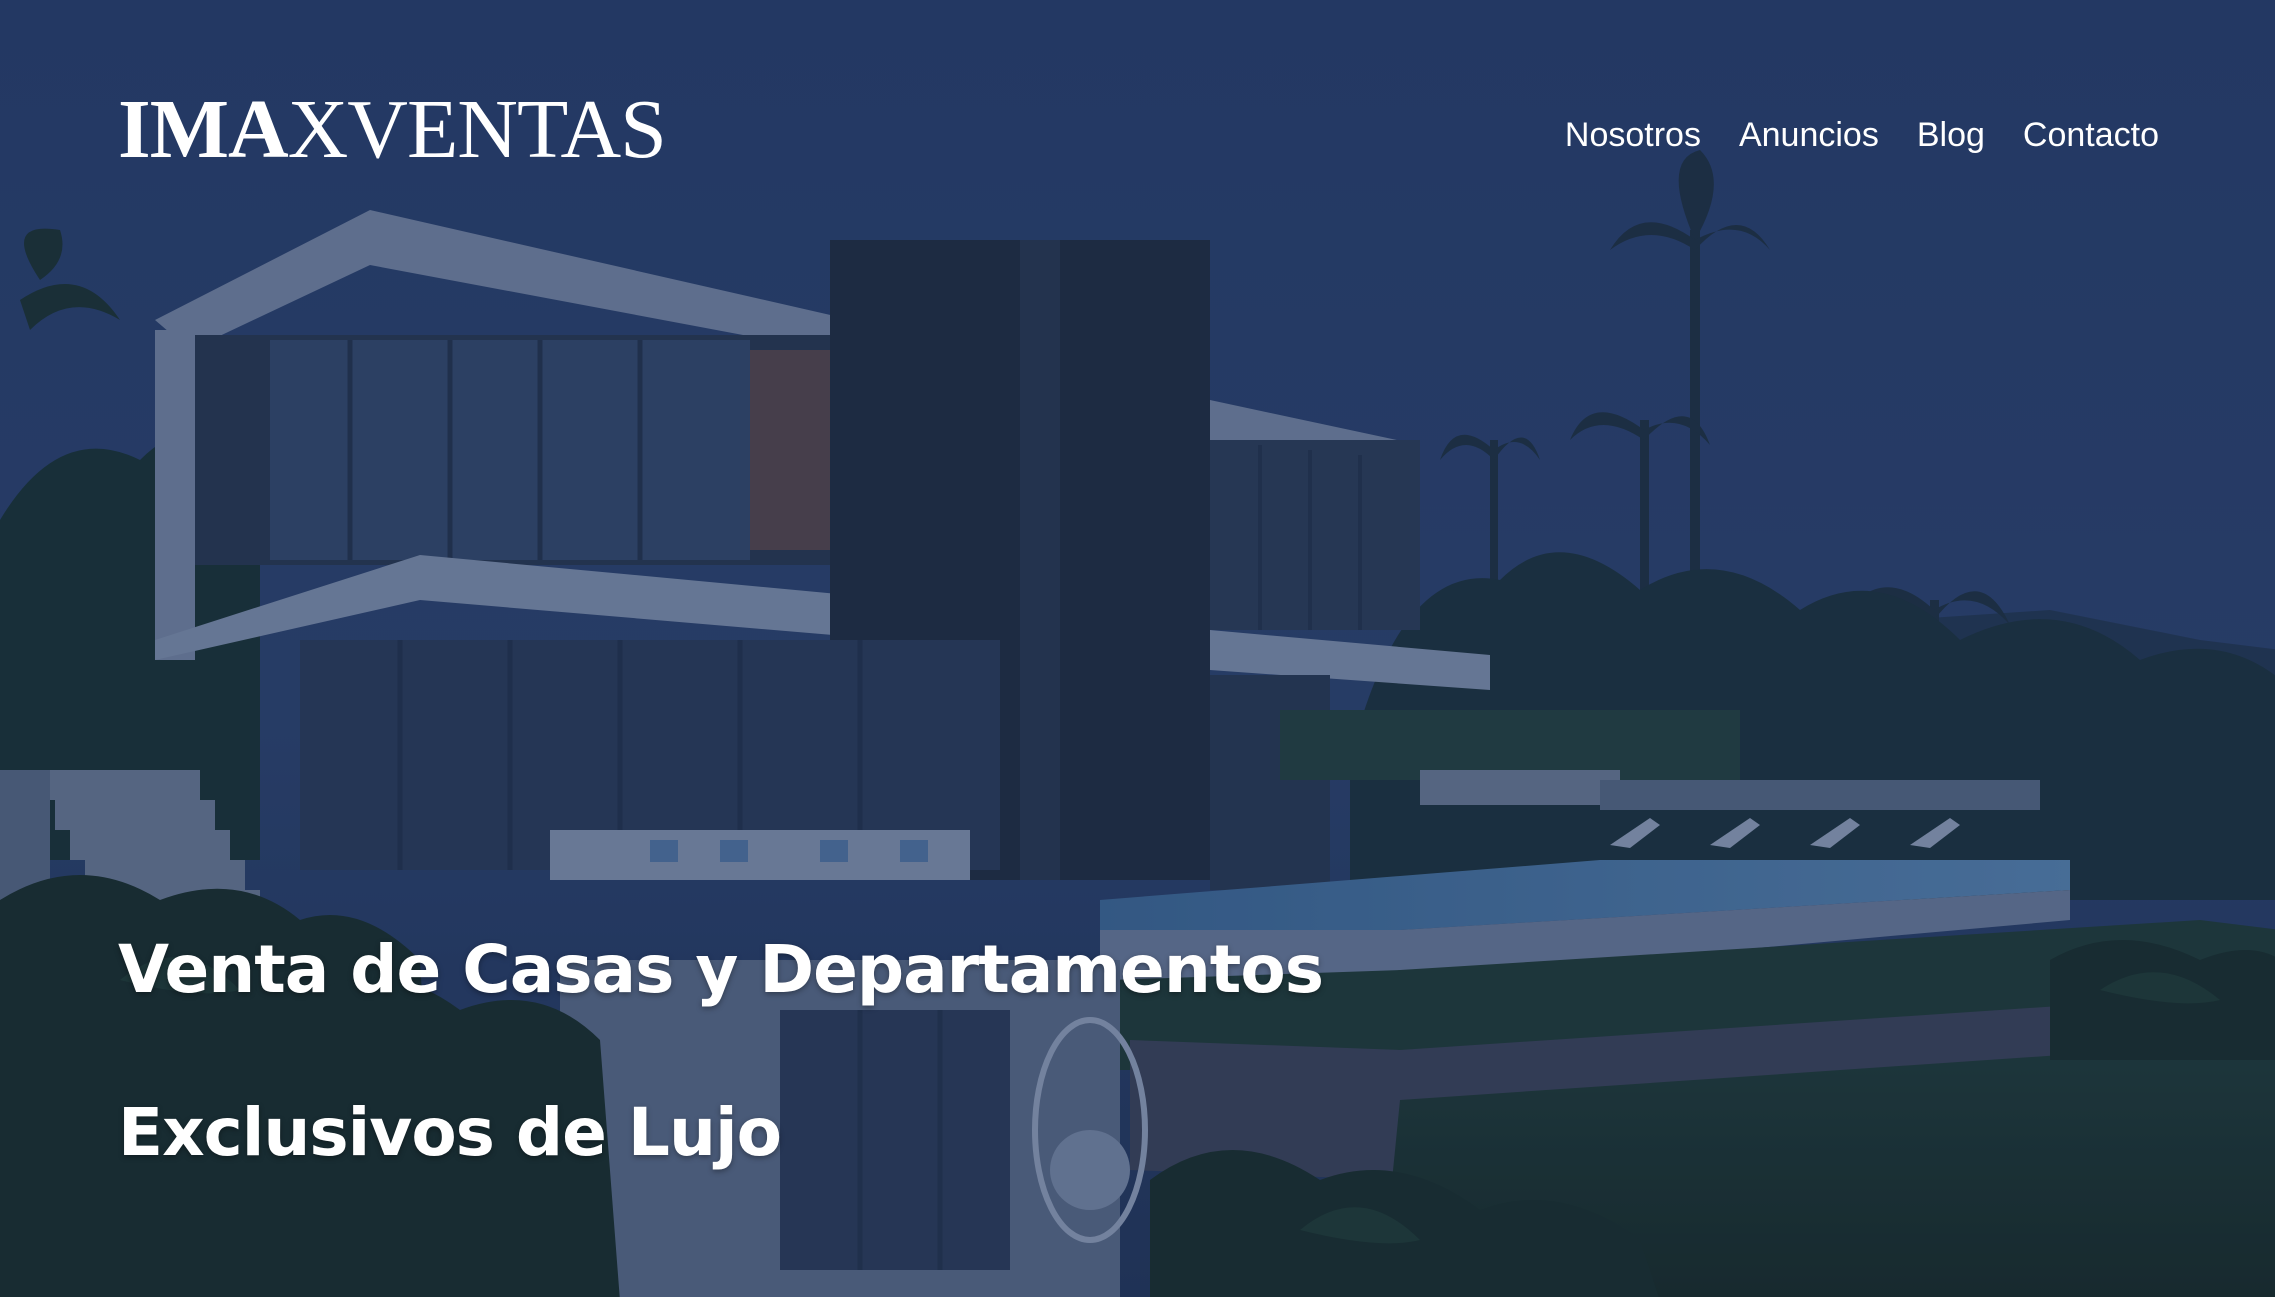 Image resolution: width=2281 pixels, height=1301 pixels. Describe the element at coordinates (450, 1132) in the screenshot. I see `hero-headline-line2: Exclusivos de Lujo` at that location.